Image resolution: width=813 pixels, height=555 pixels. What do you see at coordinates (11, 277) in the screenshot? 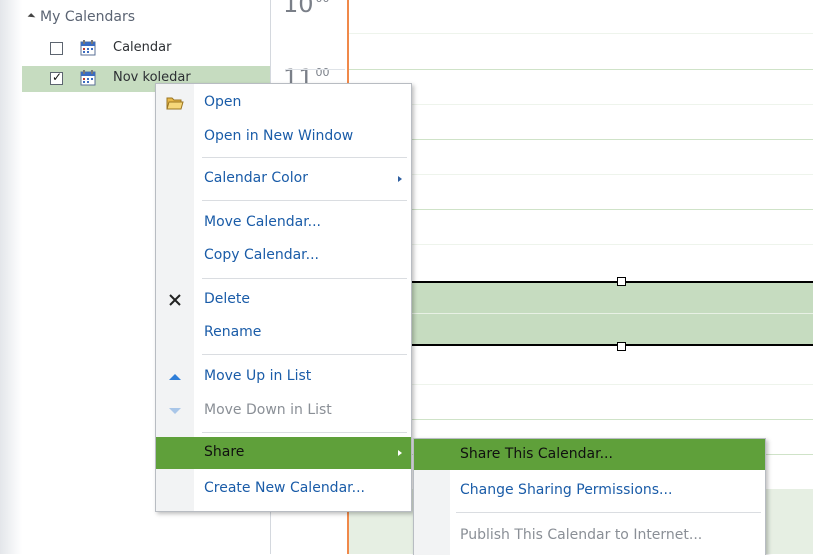
I see `window-edge` at bounding box center [11, 277].